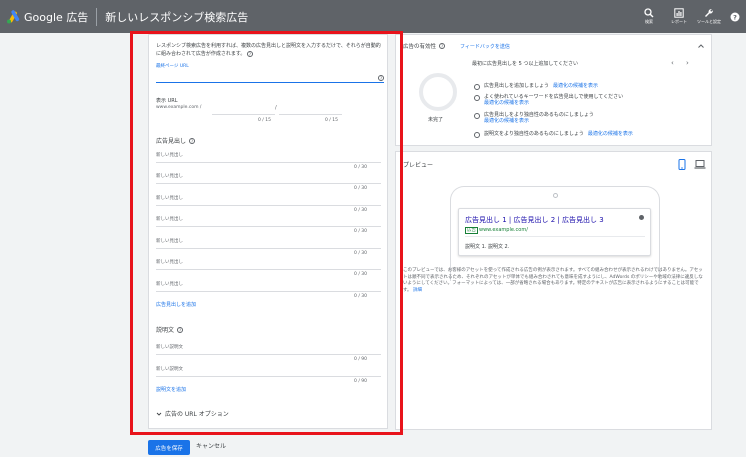 Image resolution: width=746 pixels, height=457 pixels. Describe the element at coordinates (525, 64) in the screenshot. I see `suggestion-header: 最初に広告見出しを 5 つ以上追加してください` at that location.